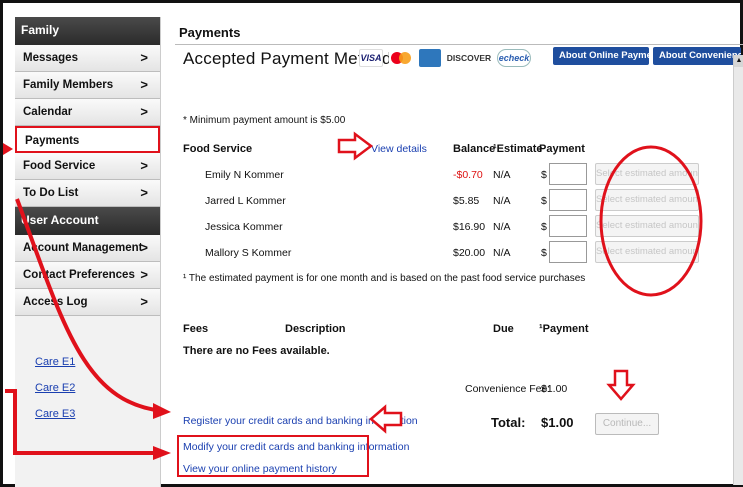  What do you see at coordinates (459, 31) in the screenshot?
I see `page-title: Payments` at bounding box center [459, 31].